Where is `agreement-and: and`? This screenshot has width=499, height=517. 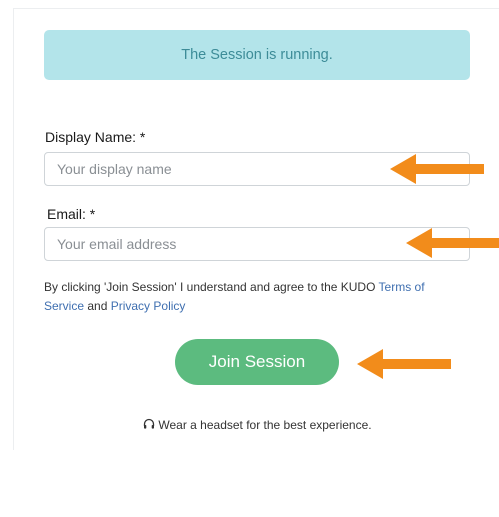 agreement-and: and is located at coordinates (97, 306).